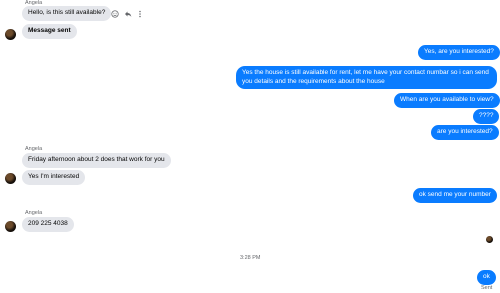  I want to click on outgoing-message: ????, so click(486, 116).